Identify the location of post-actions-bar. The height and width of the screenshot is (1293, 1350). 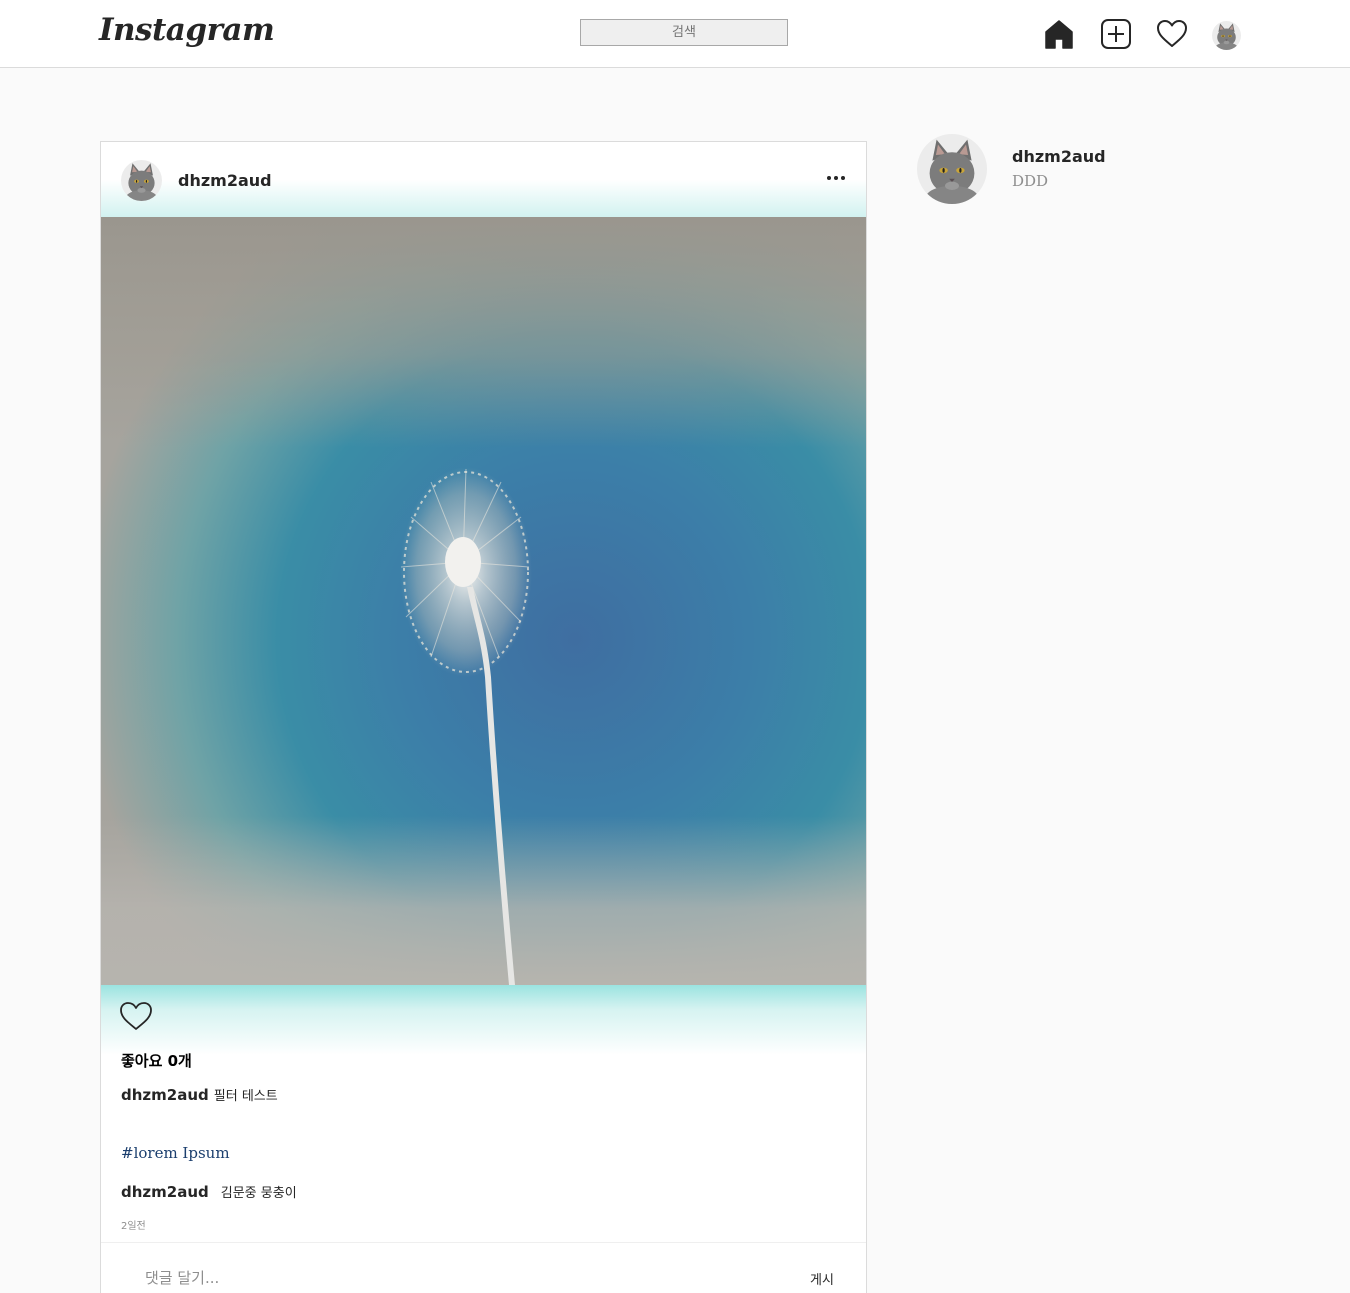
(483, 1020).